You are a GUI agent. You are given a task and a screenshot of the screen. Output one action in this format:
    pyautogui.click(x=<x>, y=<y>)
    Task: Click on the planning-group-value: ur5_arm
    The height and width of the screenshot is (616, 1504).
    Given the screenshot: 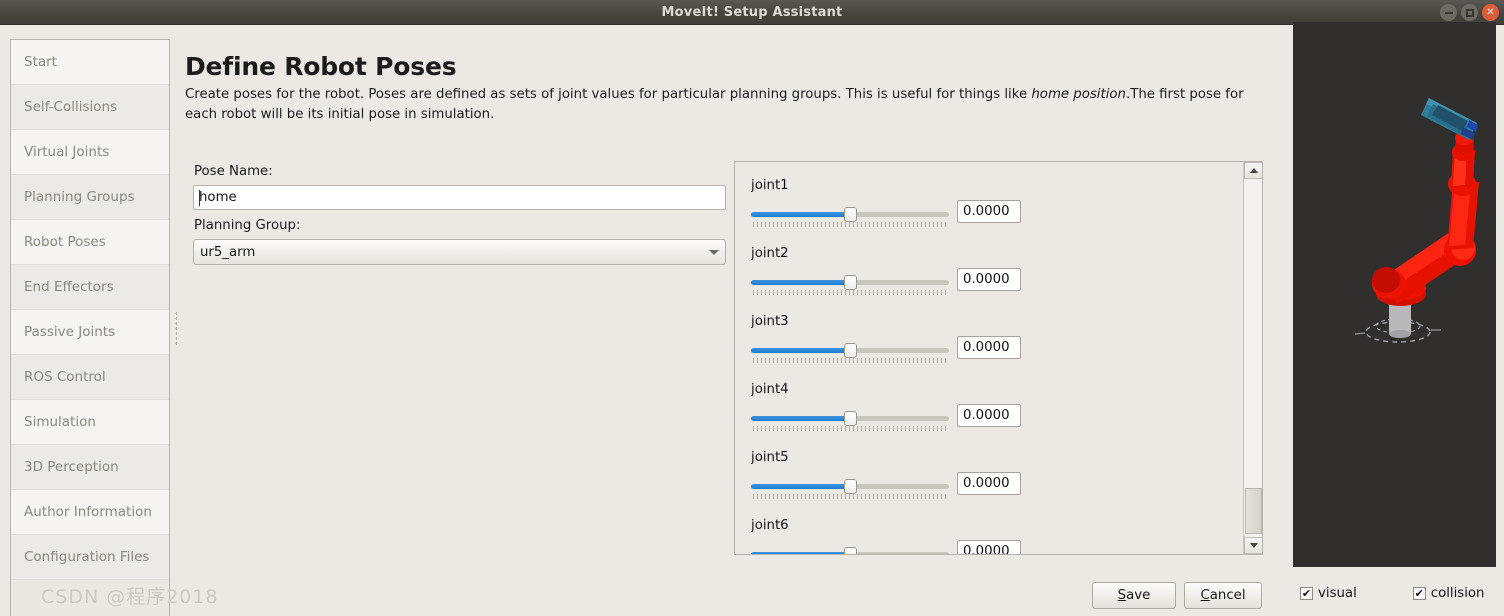 What is the action you would take?
    pyautogui.click(x=228, y=252)
    